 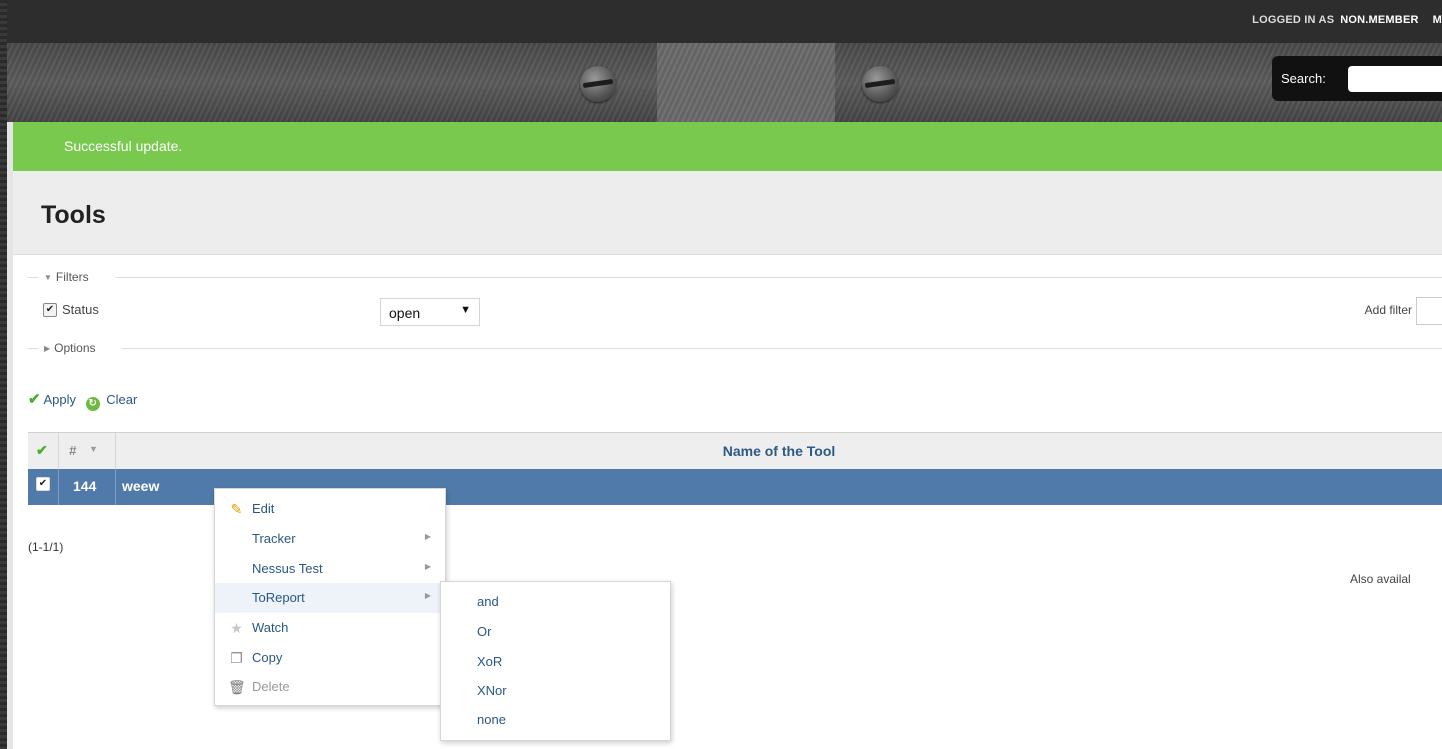 What do you see at coordinates (267, 657) in the screenshot?
I see `context-menu-copy-label: Copy` at bounding box center [267, 657].